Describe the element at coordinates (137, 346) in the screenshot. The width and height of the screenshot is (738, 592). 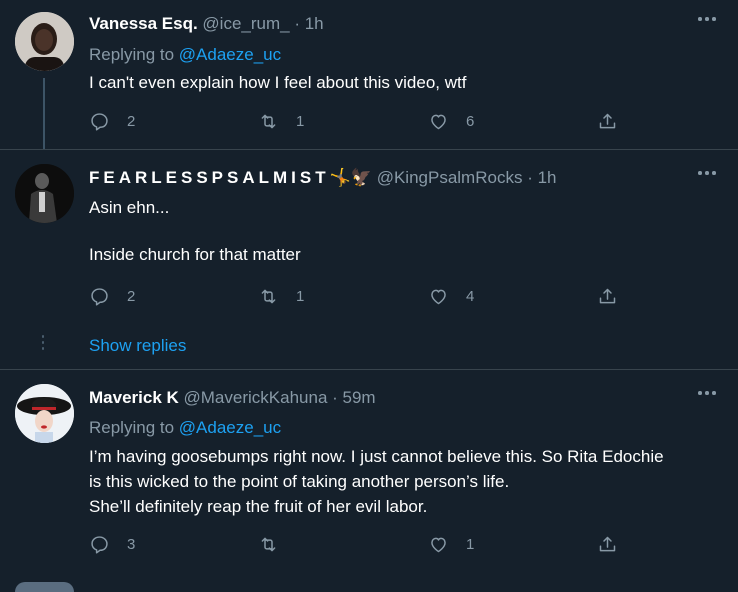
I see `show-replies-link: Show replies` at that location.